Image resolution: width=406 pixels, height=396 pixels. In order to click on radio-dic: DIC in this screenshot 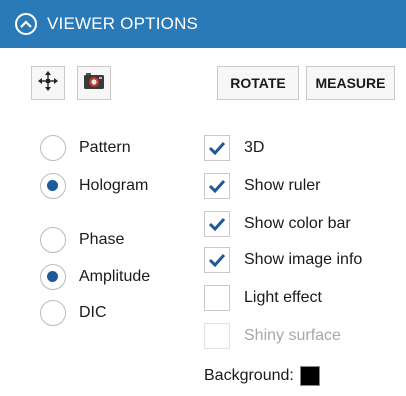, I will do `click(73, 313)`.